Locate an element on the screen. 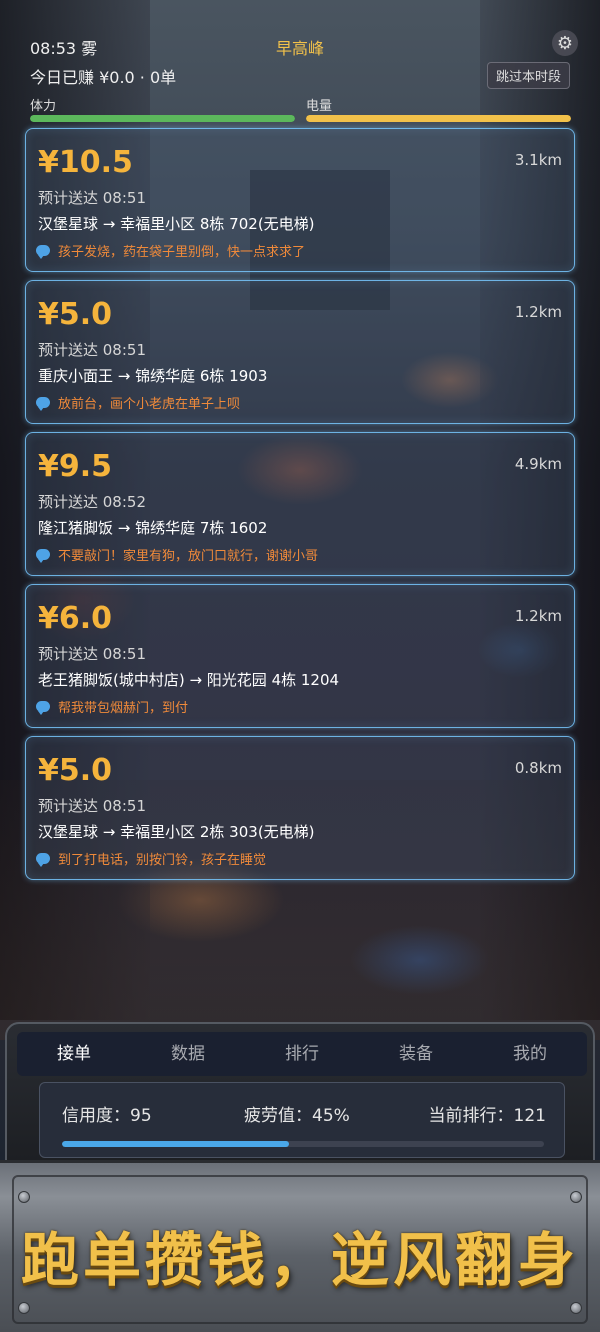 This screenshot has width=600, height=1332. battery-label: 电量 is located at coordinates (319, 106).